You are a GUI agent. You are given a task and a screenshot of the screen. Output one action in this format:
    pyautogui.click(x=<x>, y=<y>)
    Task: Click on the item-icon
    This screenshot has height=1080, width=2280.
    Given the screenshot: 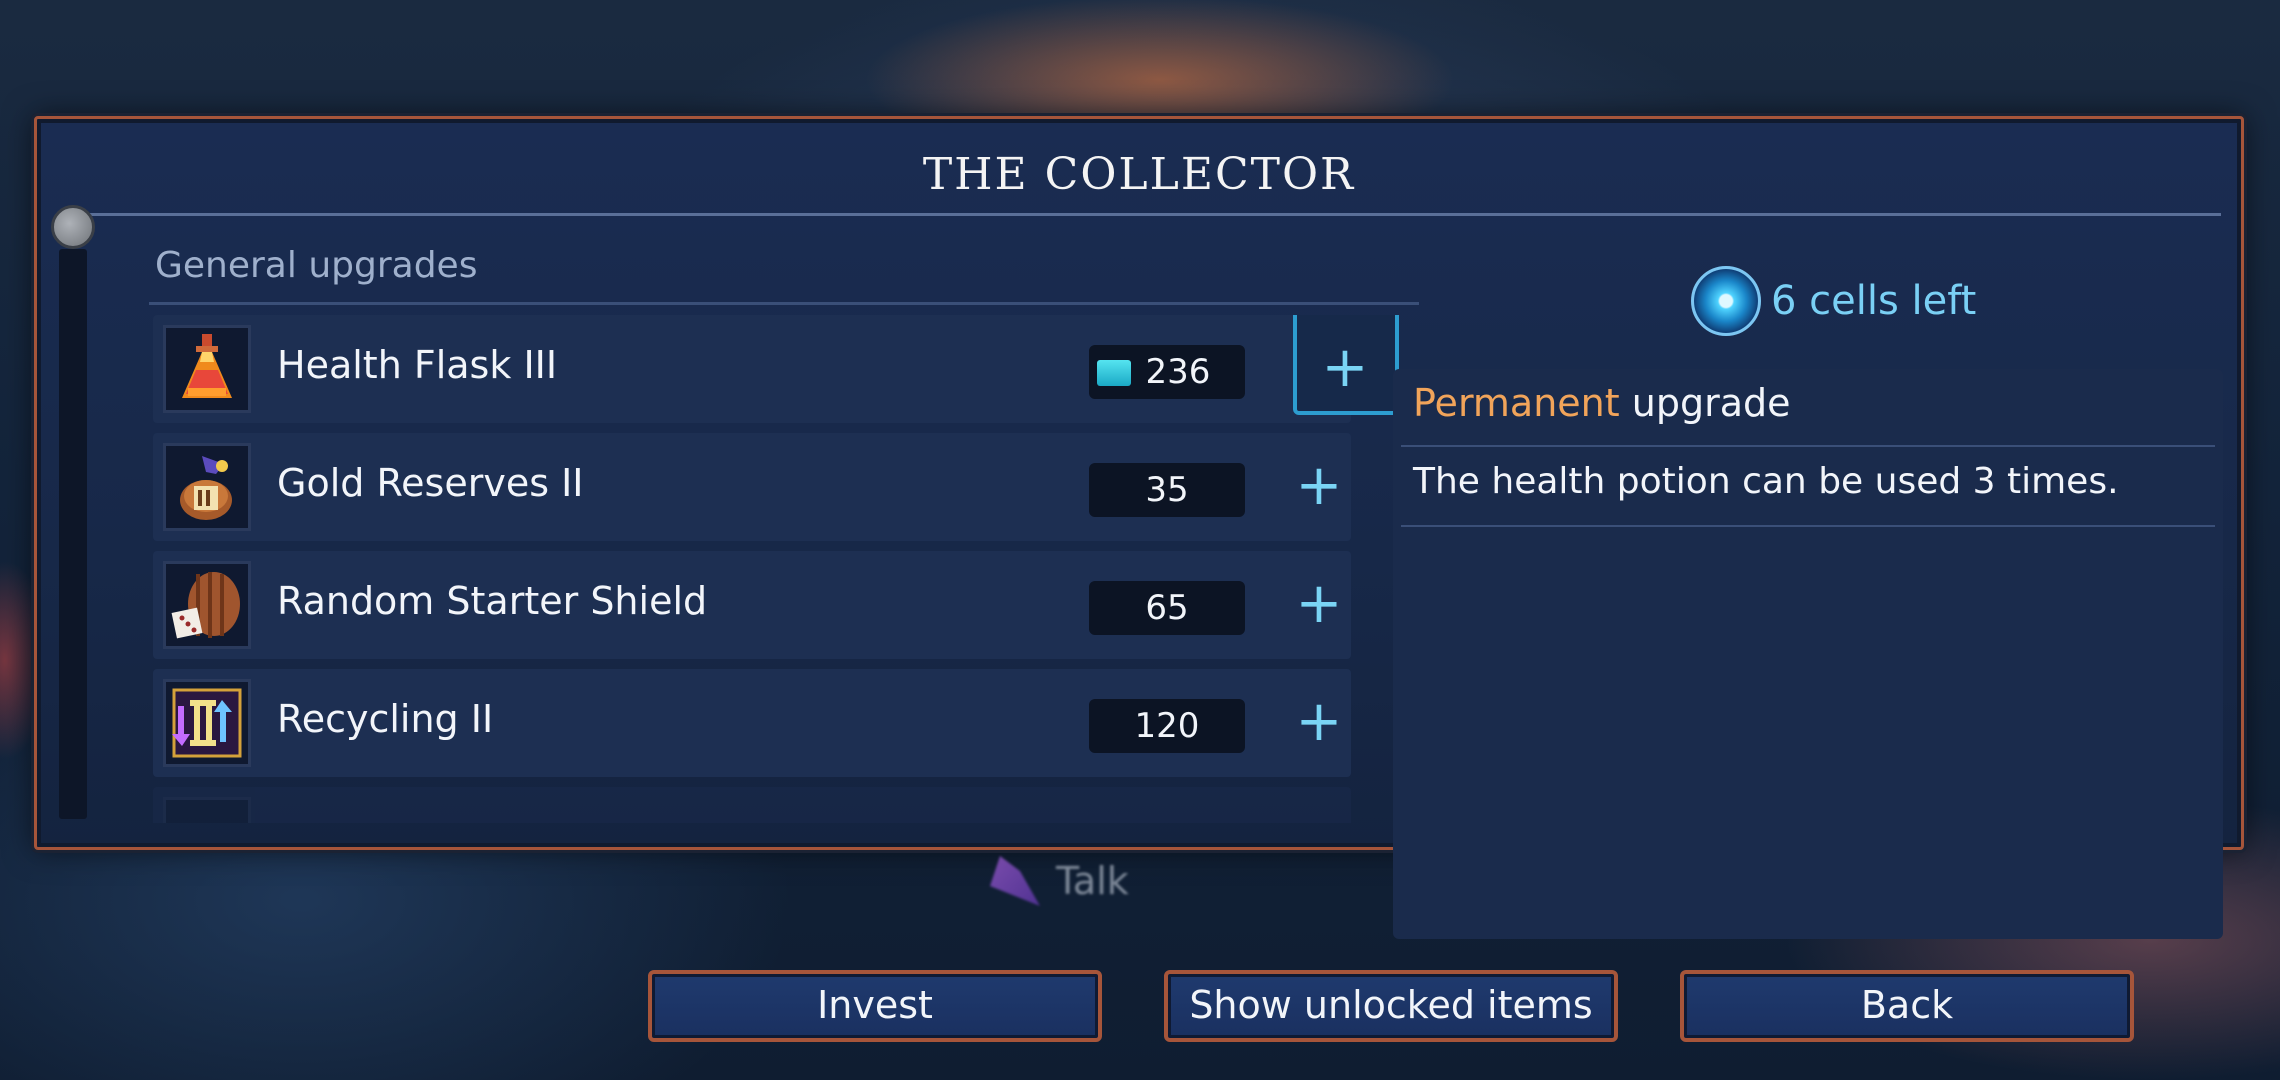 What is the action you would take?
    pyautogui.click(x=207, y=810)
    